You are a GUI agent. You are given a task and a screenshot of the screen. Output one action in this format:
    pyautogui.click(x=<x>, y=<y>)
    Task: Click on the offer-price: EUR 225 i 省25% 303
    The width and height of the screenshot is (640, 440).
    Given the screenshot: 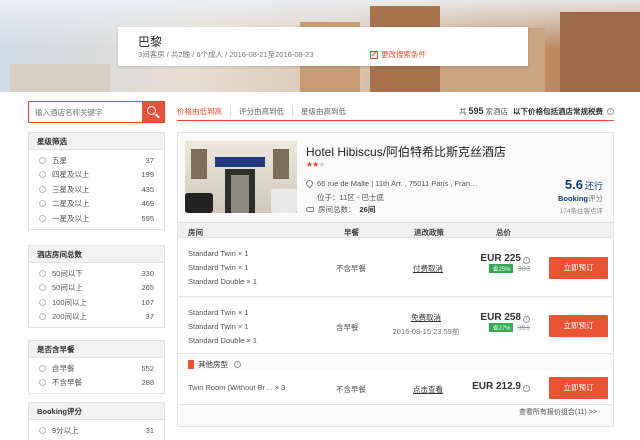 What is the action you would take?
    pyautogui.click(x=505, y=263)
    